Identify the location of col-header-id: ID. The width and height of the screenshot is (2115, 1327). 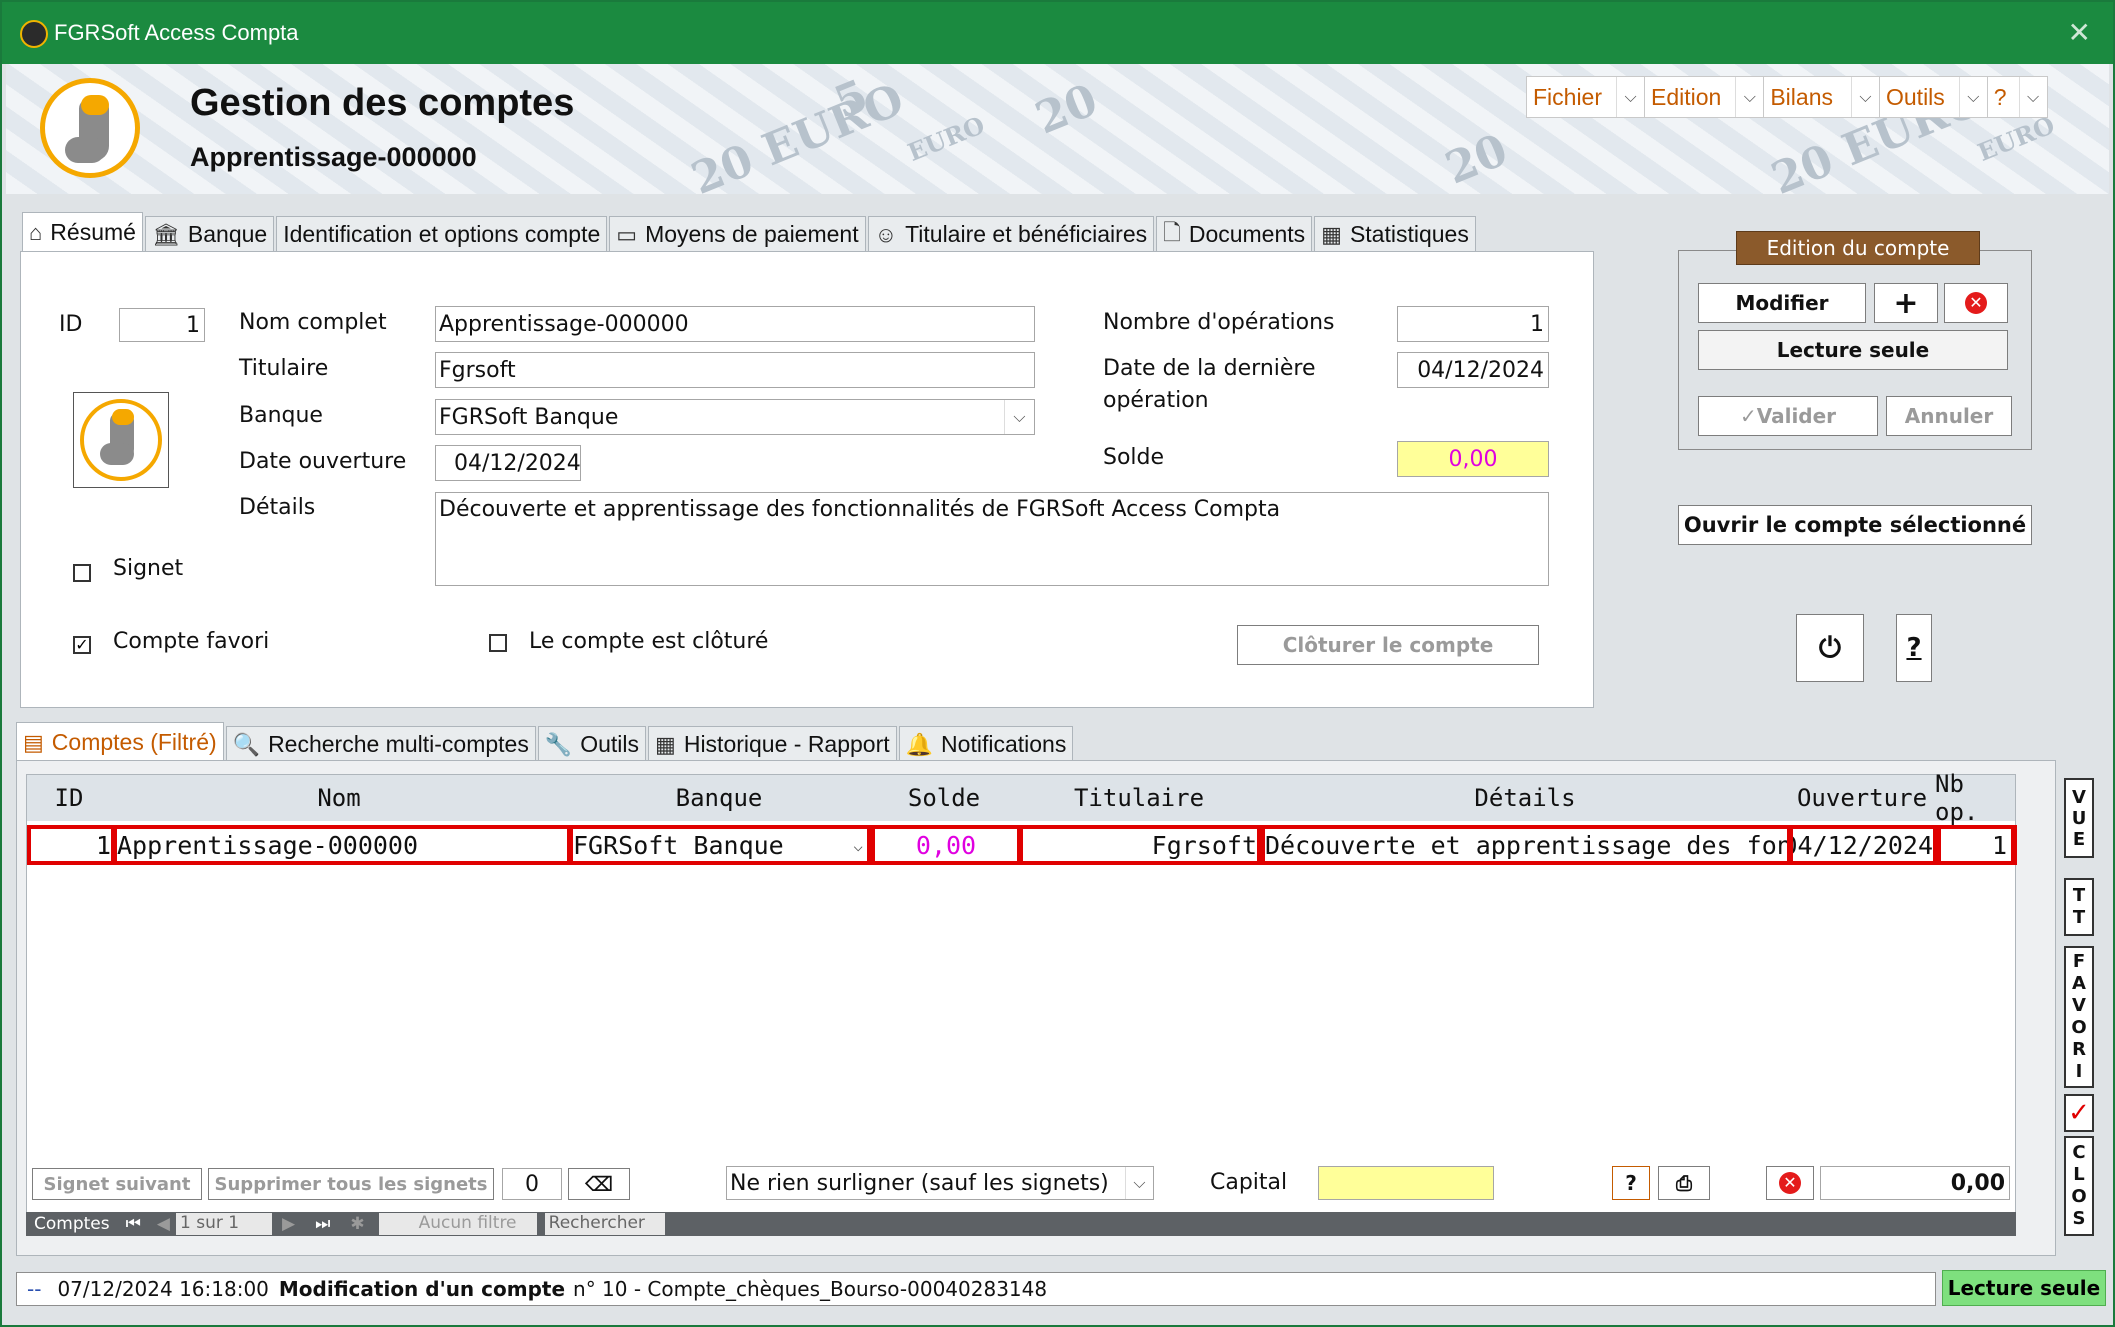
(69, 798).